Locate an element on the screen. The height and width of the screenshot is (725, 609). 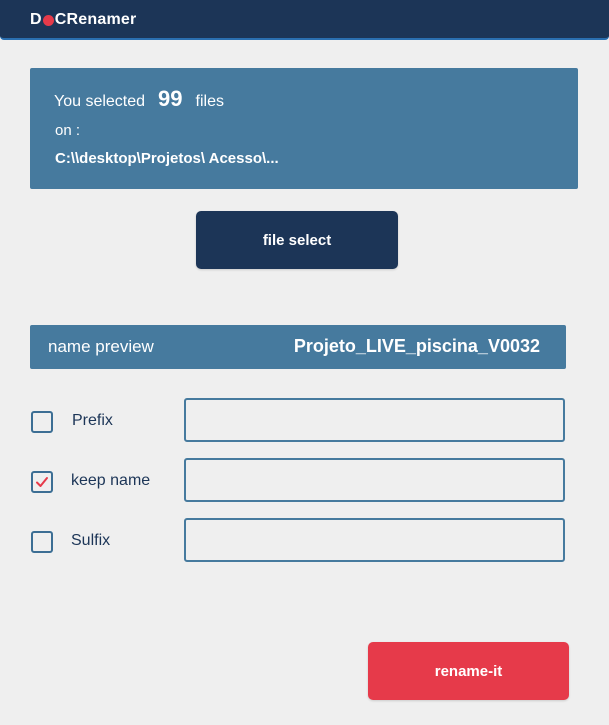
file-select-button: file select is located at coordinates (297, 240).